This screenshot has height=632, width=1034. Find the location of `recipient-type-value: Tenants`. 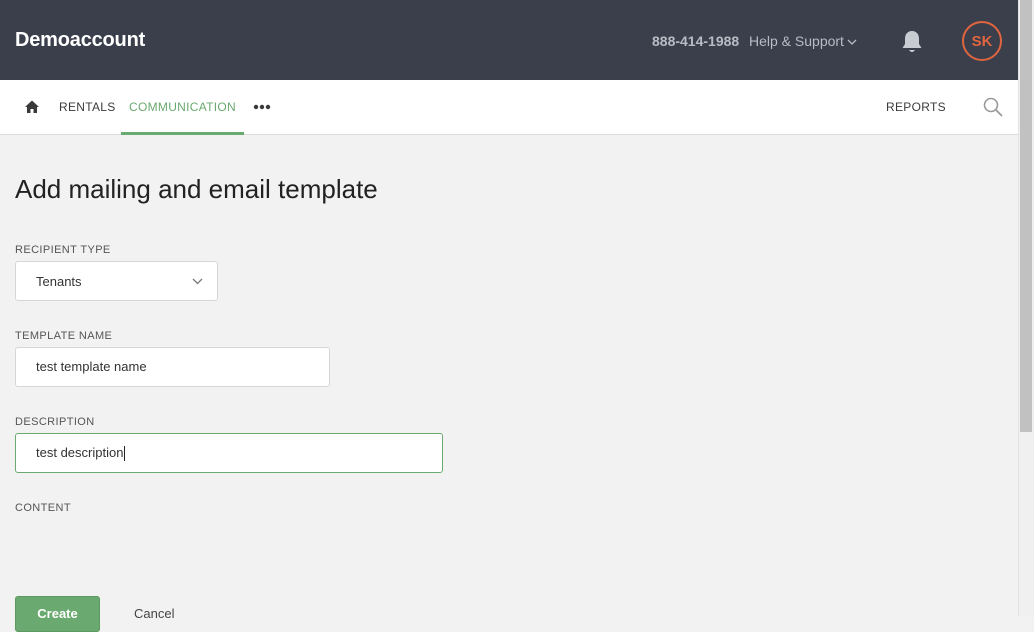

recipient-type-value: Tenants is located at coordinates (59, 281).